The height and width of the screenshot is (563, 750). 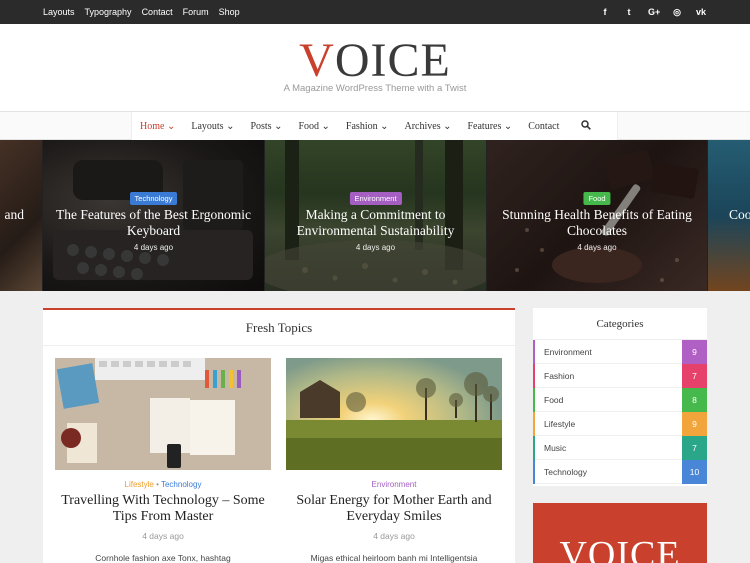 What do you see at coordinates (586, 126) in the screenshot?
I see `search-icon` at bounding box center [586, 126].